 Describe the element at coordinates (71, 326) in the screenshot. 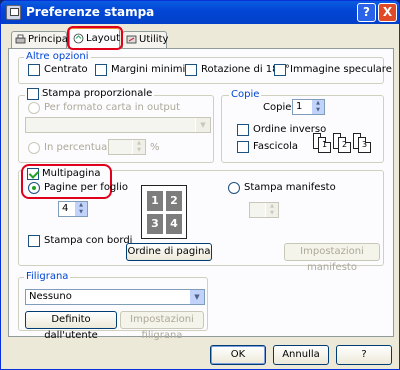

I see `definito-utente-button: Definito dall'utente` at that location.